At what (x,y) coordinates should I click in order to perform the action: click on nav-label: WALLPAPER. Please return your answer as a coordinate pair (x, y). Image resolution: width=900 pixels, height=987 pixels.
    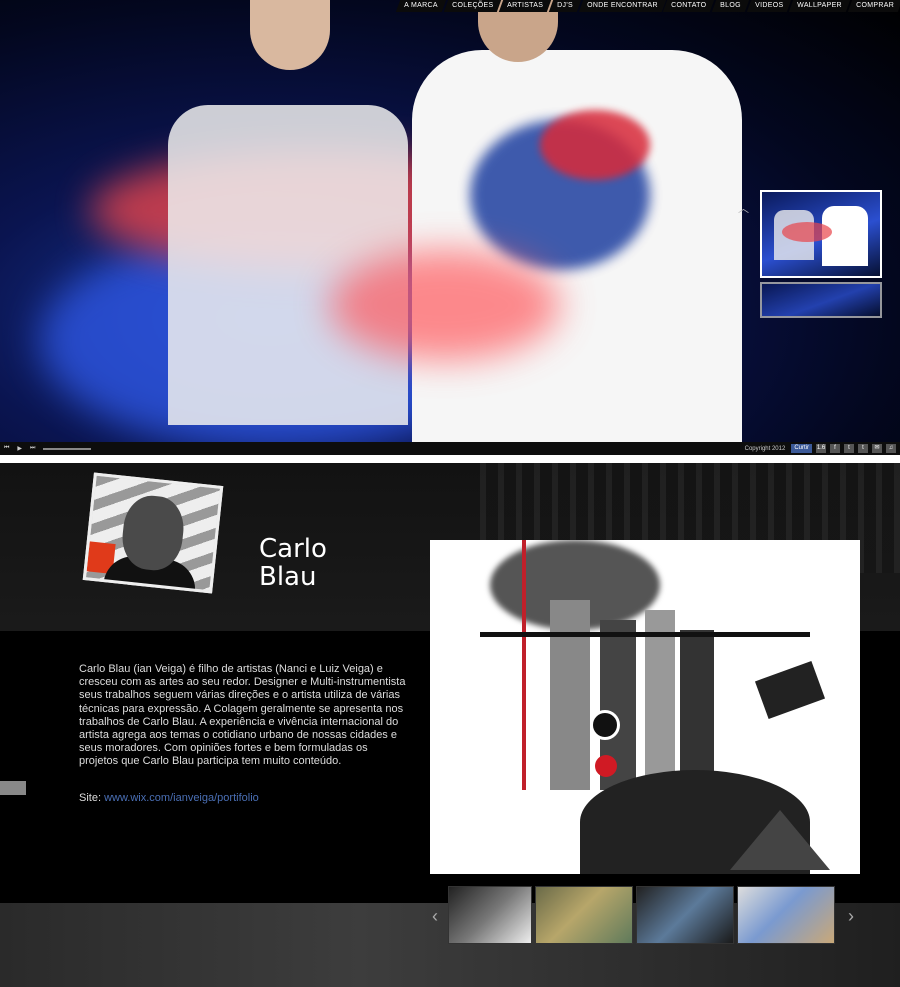
    Looking at the image, I should click on (820, 5).